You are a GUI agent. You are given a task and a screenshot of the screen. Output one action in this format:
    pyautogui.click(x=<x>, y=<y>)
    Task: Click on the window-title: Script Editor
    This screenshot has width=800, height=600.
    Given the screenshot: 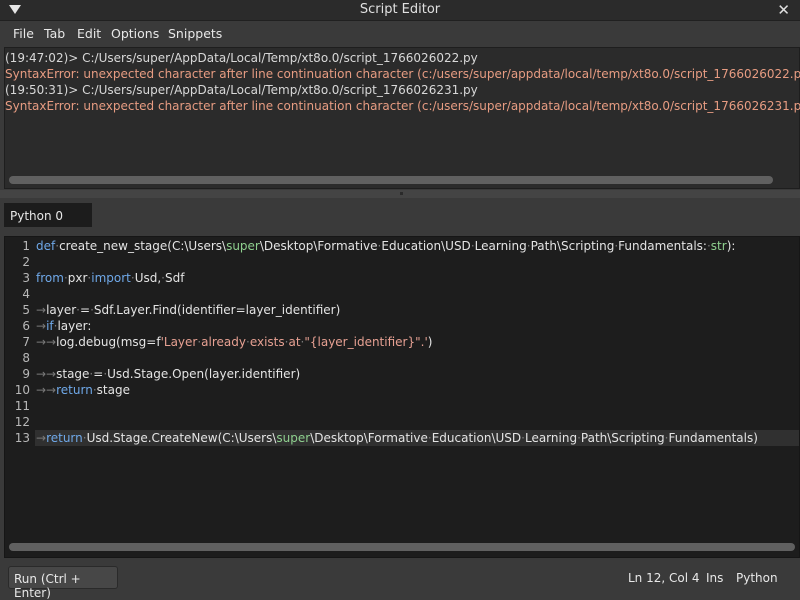 What is the action you would take?
    pyautogui.click(x=400, y=9)
    